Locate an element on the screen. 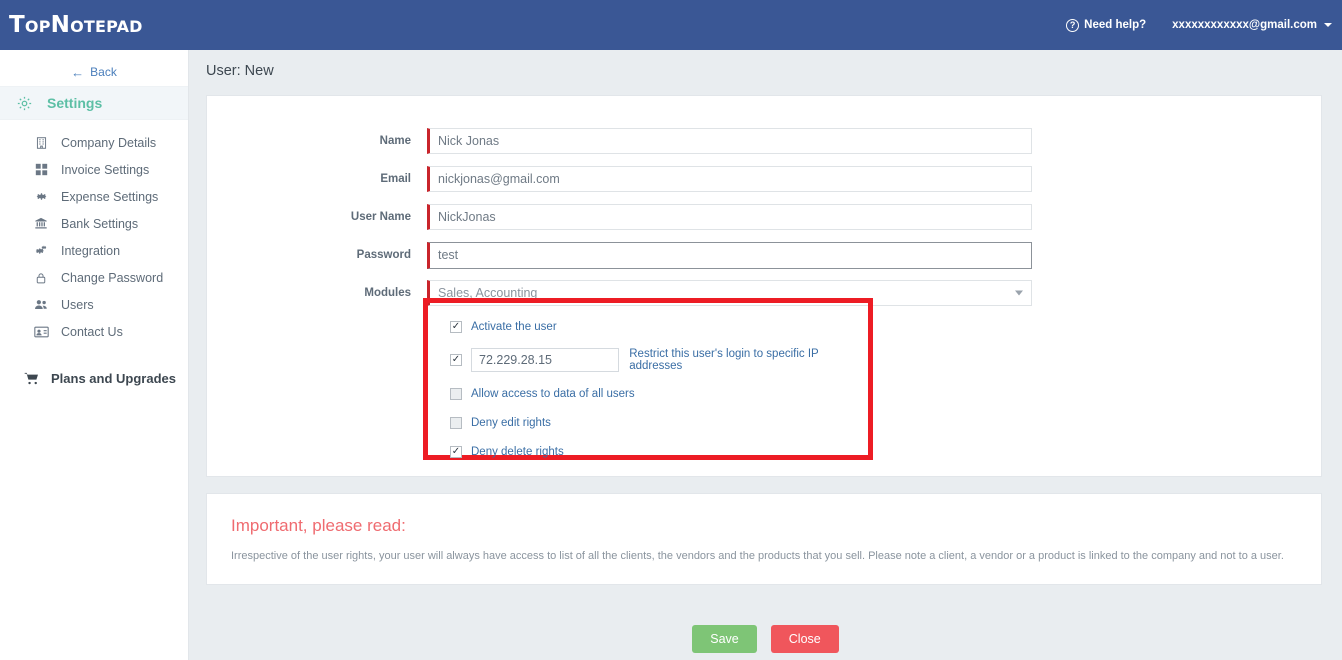 The width and height of the screenshot is (1342, 660). deny-edit-rights-row: Deny edit rights is located at coordinates (659, 422).